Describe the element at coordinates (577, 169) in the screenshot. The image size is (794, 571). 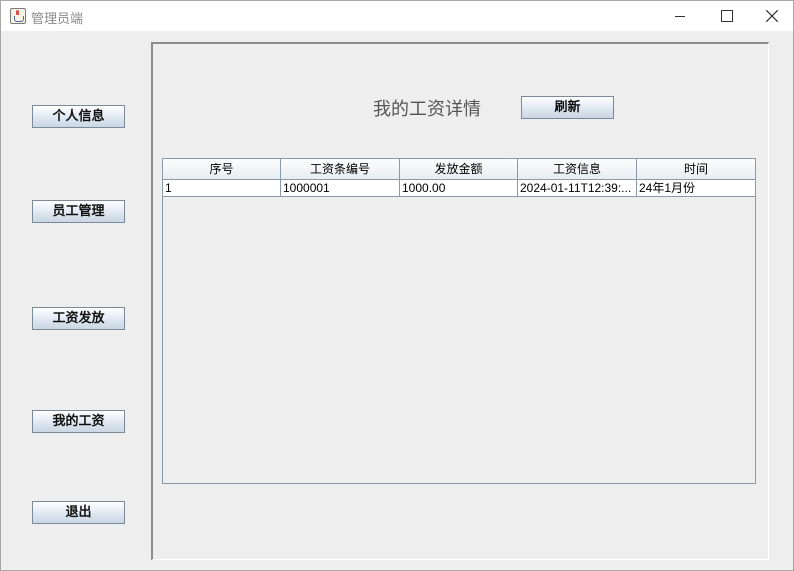
I see `column-header-salary-info: 工资信息` at that location.